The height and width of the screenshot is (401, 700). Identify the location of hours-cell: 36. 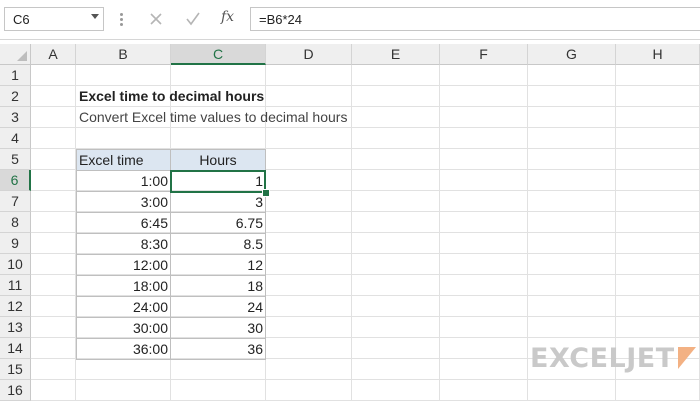
(218, 349).